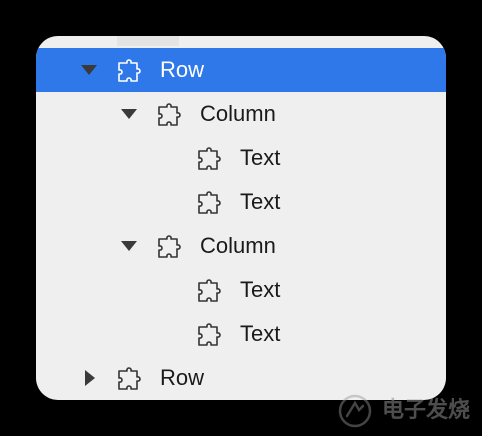 This screenshot has height=436, width=482. What do you see at coordinates (241, 70) in the screenshot?
I see `tree-row-row: Row` at bounding box center [241, 70].